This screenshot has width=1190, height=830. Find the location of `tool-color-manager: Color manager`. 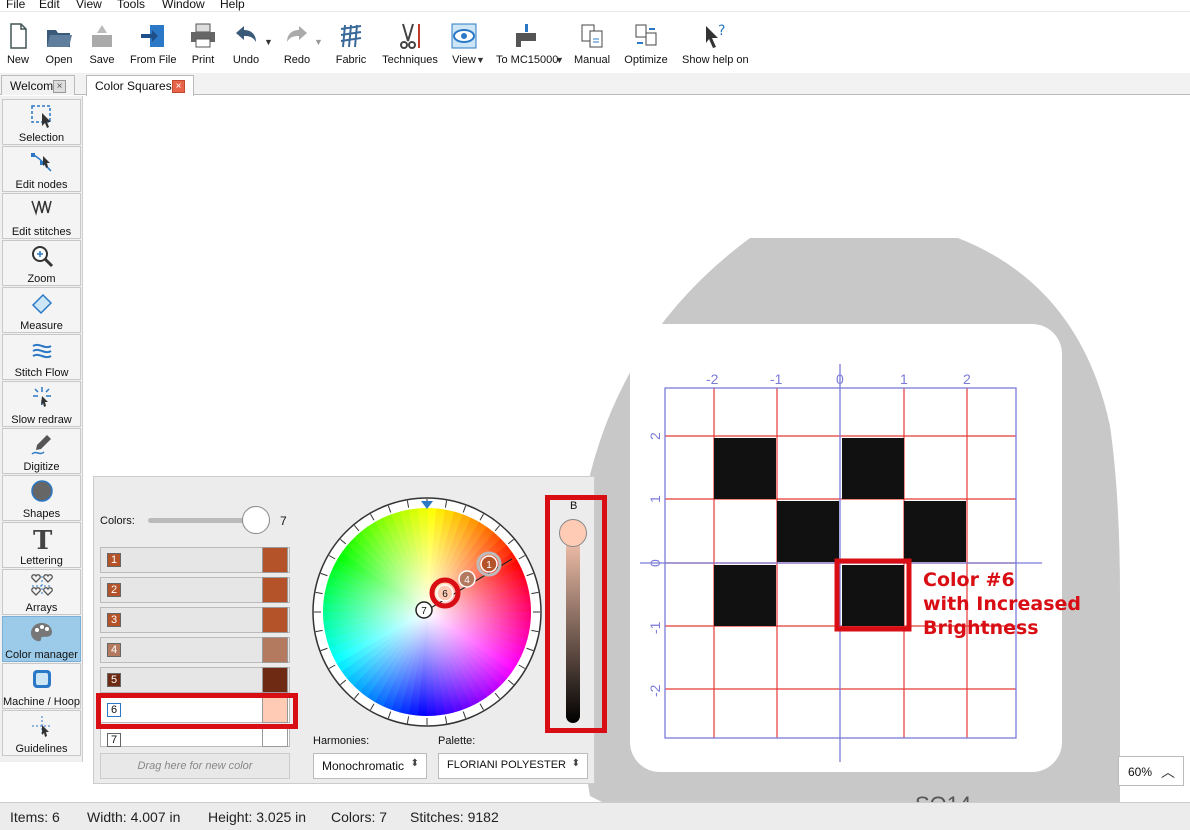

tool-color-manager: Color manager is located at coordinates (41, 639).